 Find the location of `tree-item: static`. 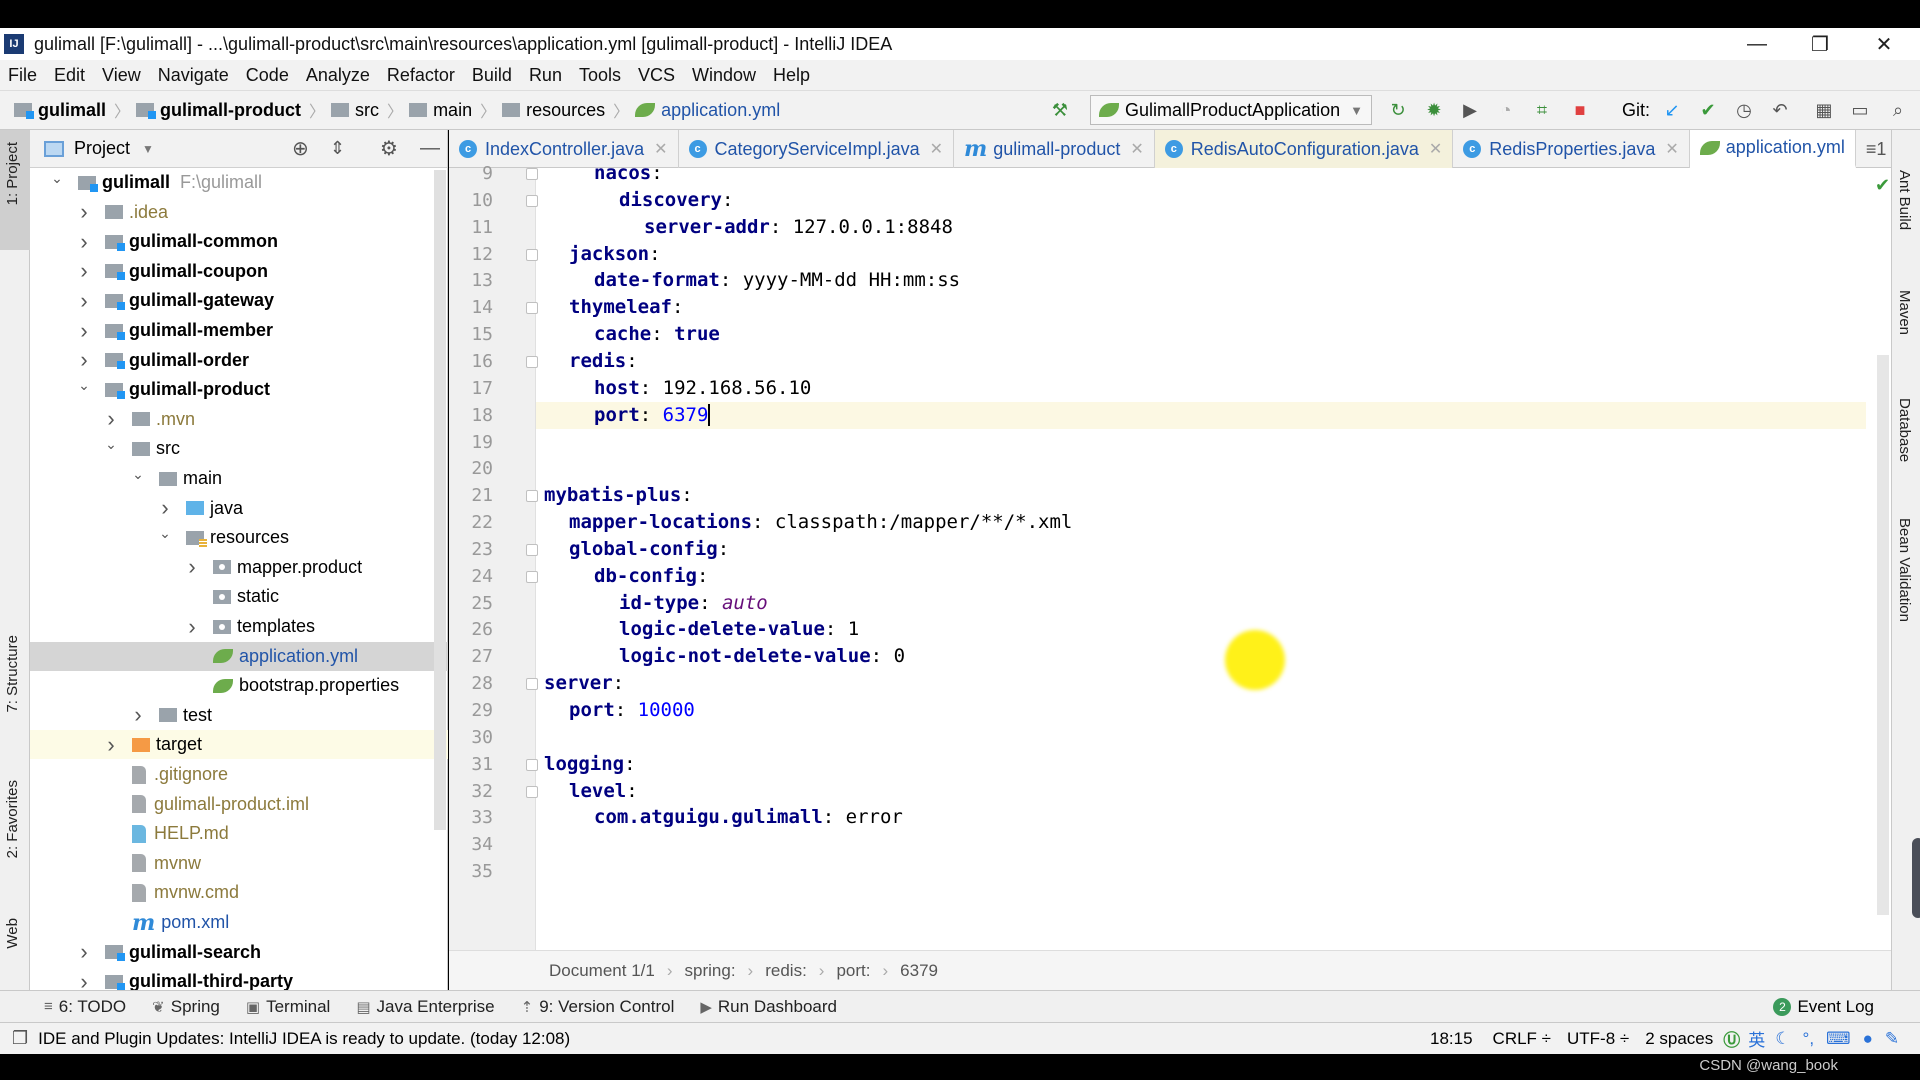

tree-item: static is located at coordinates (239, 596).